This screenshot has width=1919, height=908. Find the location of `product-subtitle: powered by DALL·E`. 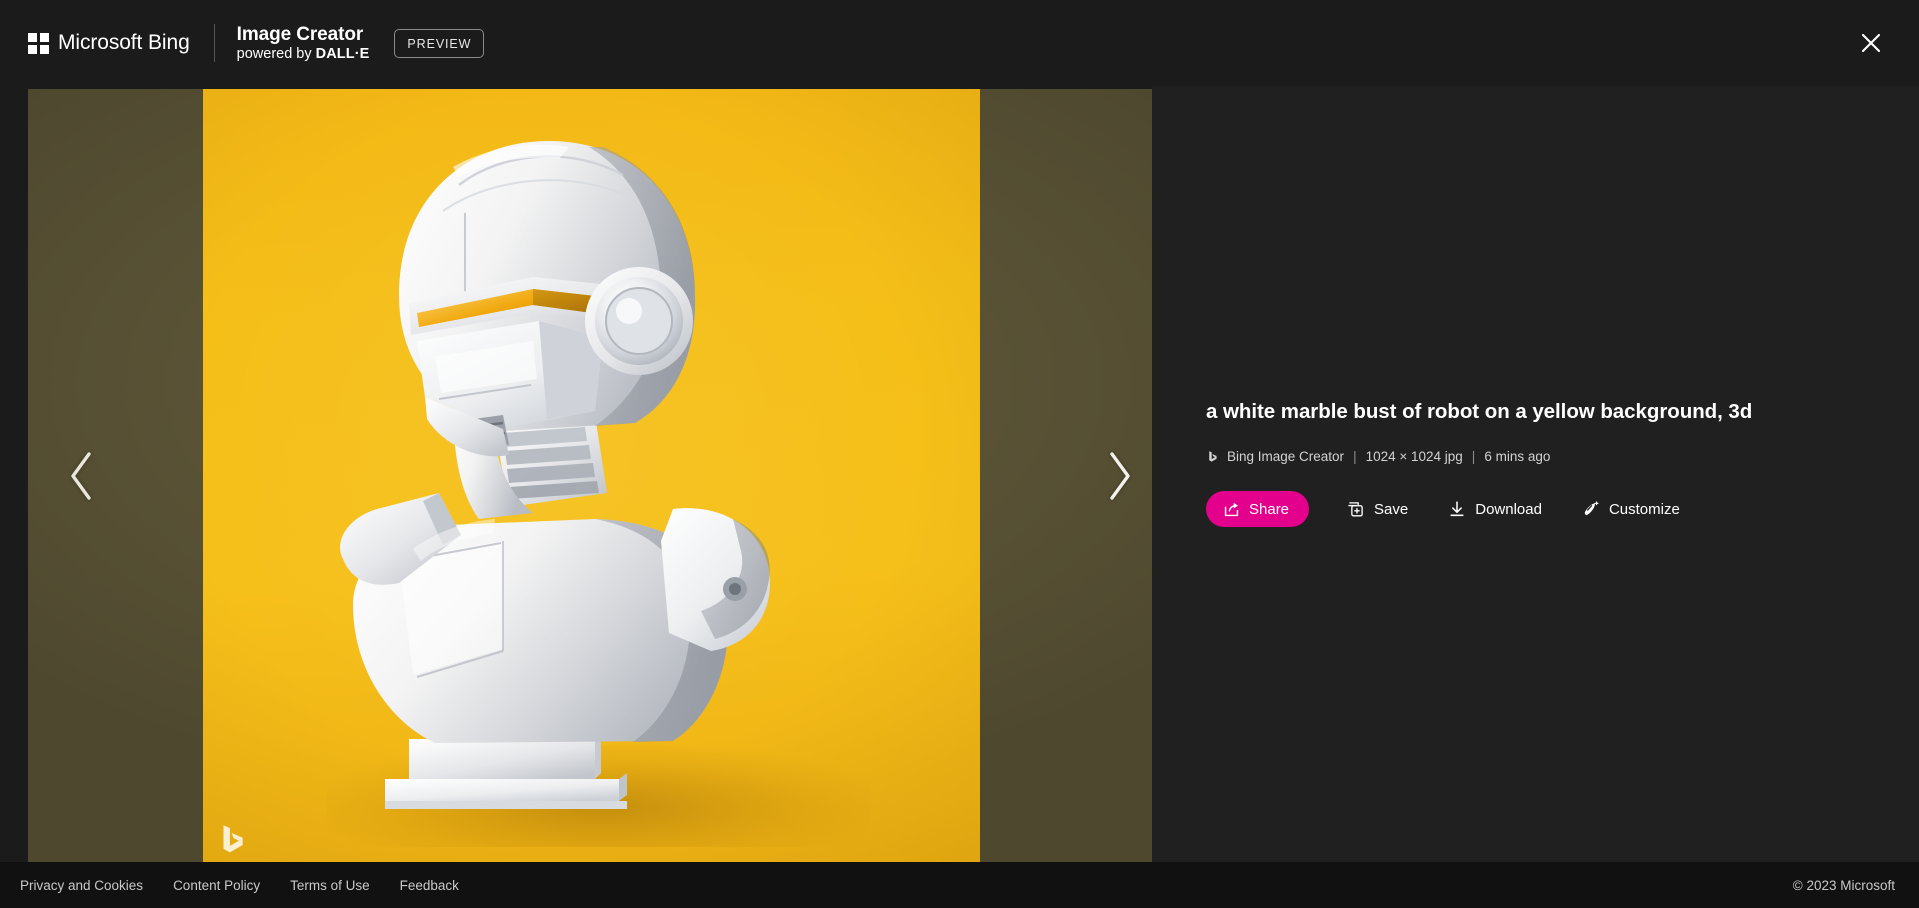

product-subtitle: powered by DALL·E is located at coordinates (303, 54).